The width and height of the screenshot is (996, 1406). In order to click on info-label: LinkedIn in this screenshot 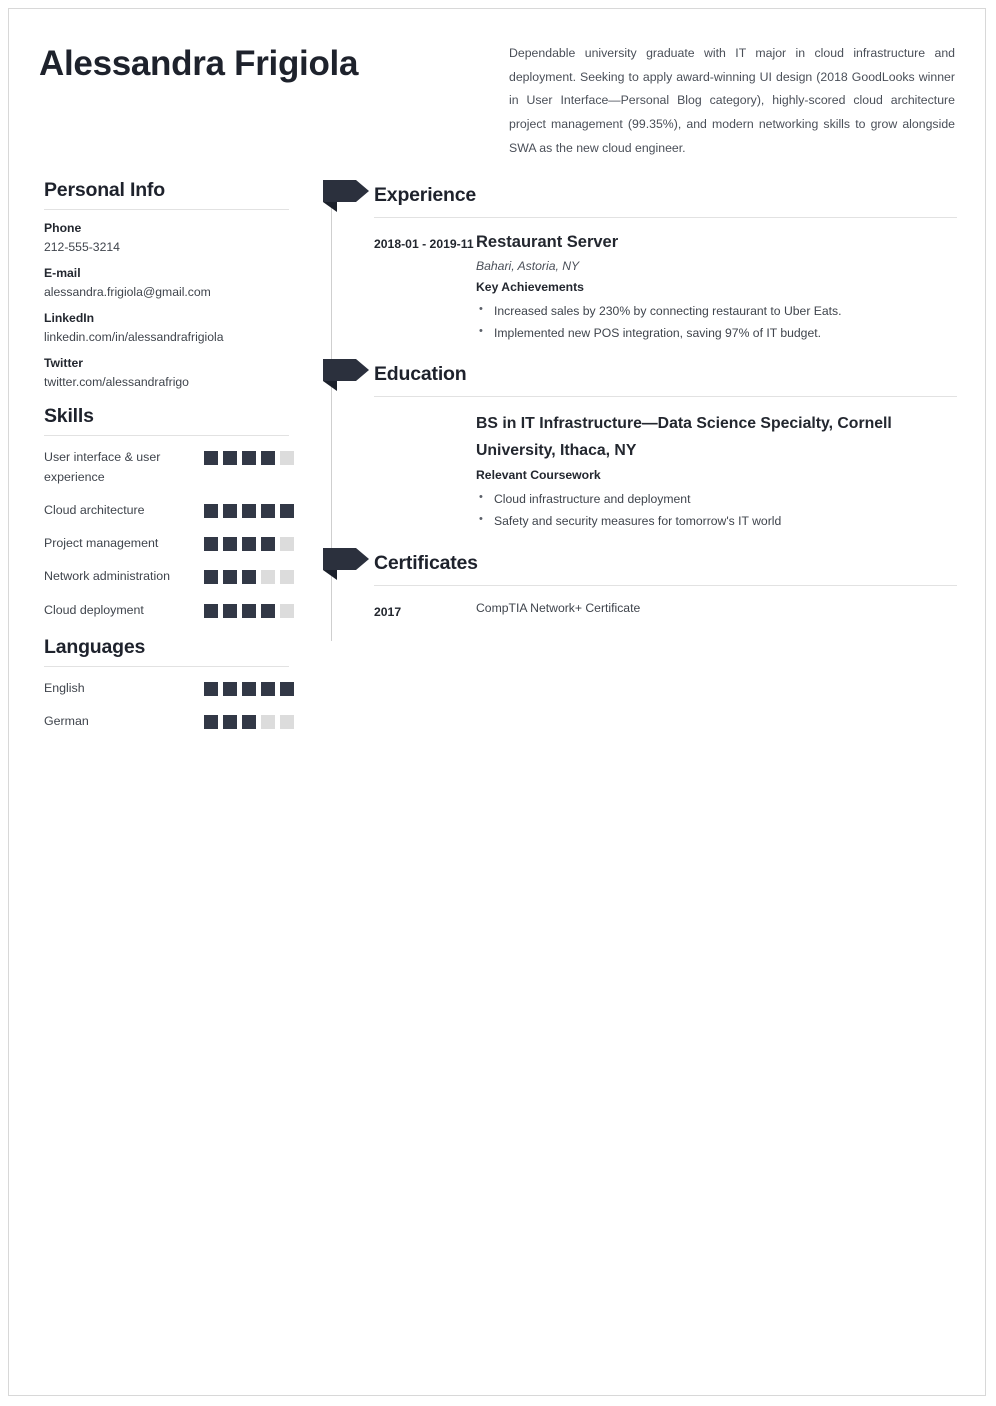, I will do `click(69, 317)`.